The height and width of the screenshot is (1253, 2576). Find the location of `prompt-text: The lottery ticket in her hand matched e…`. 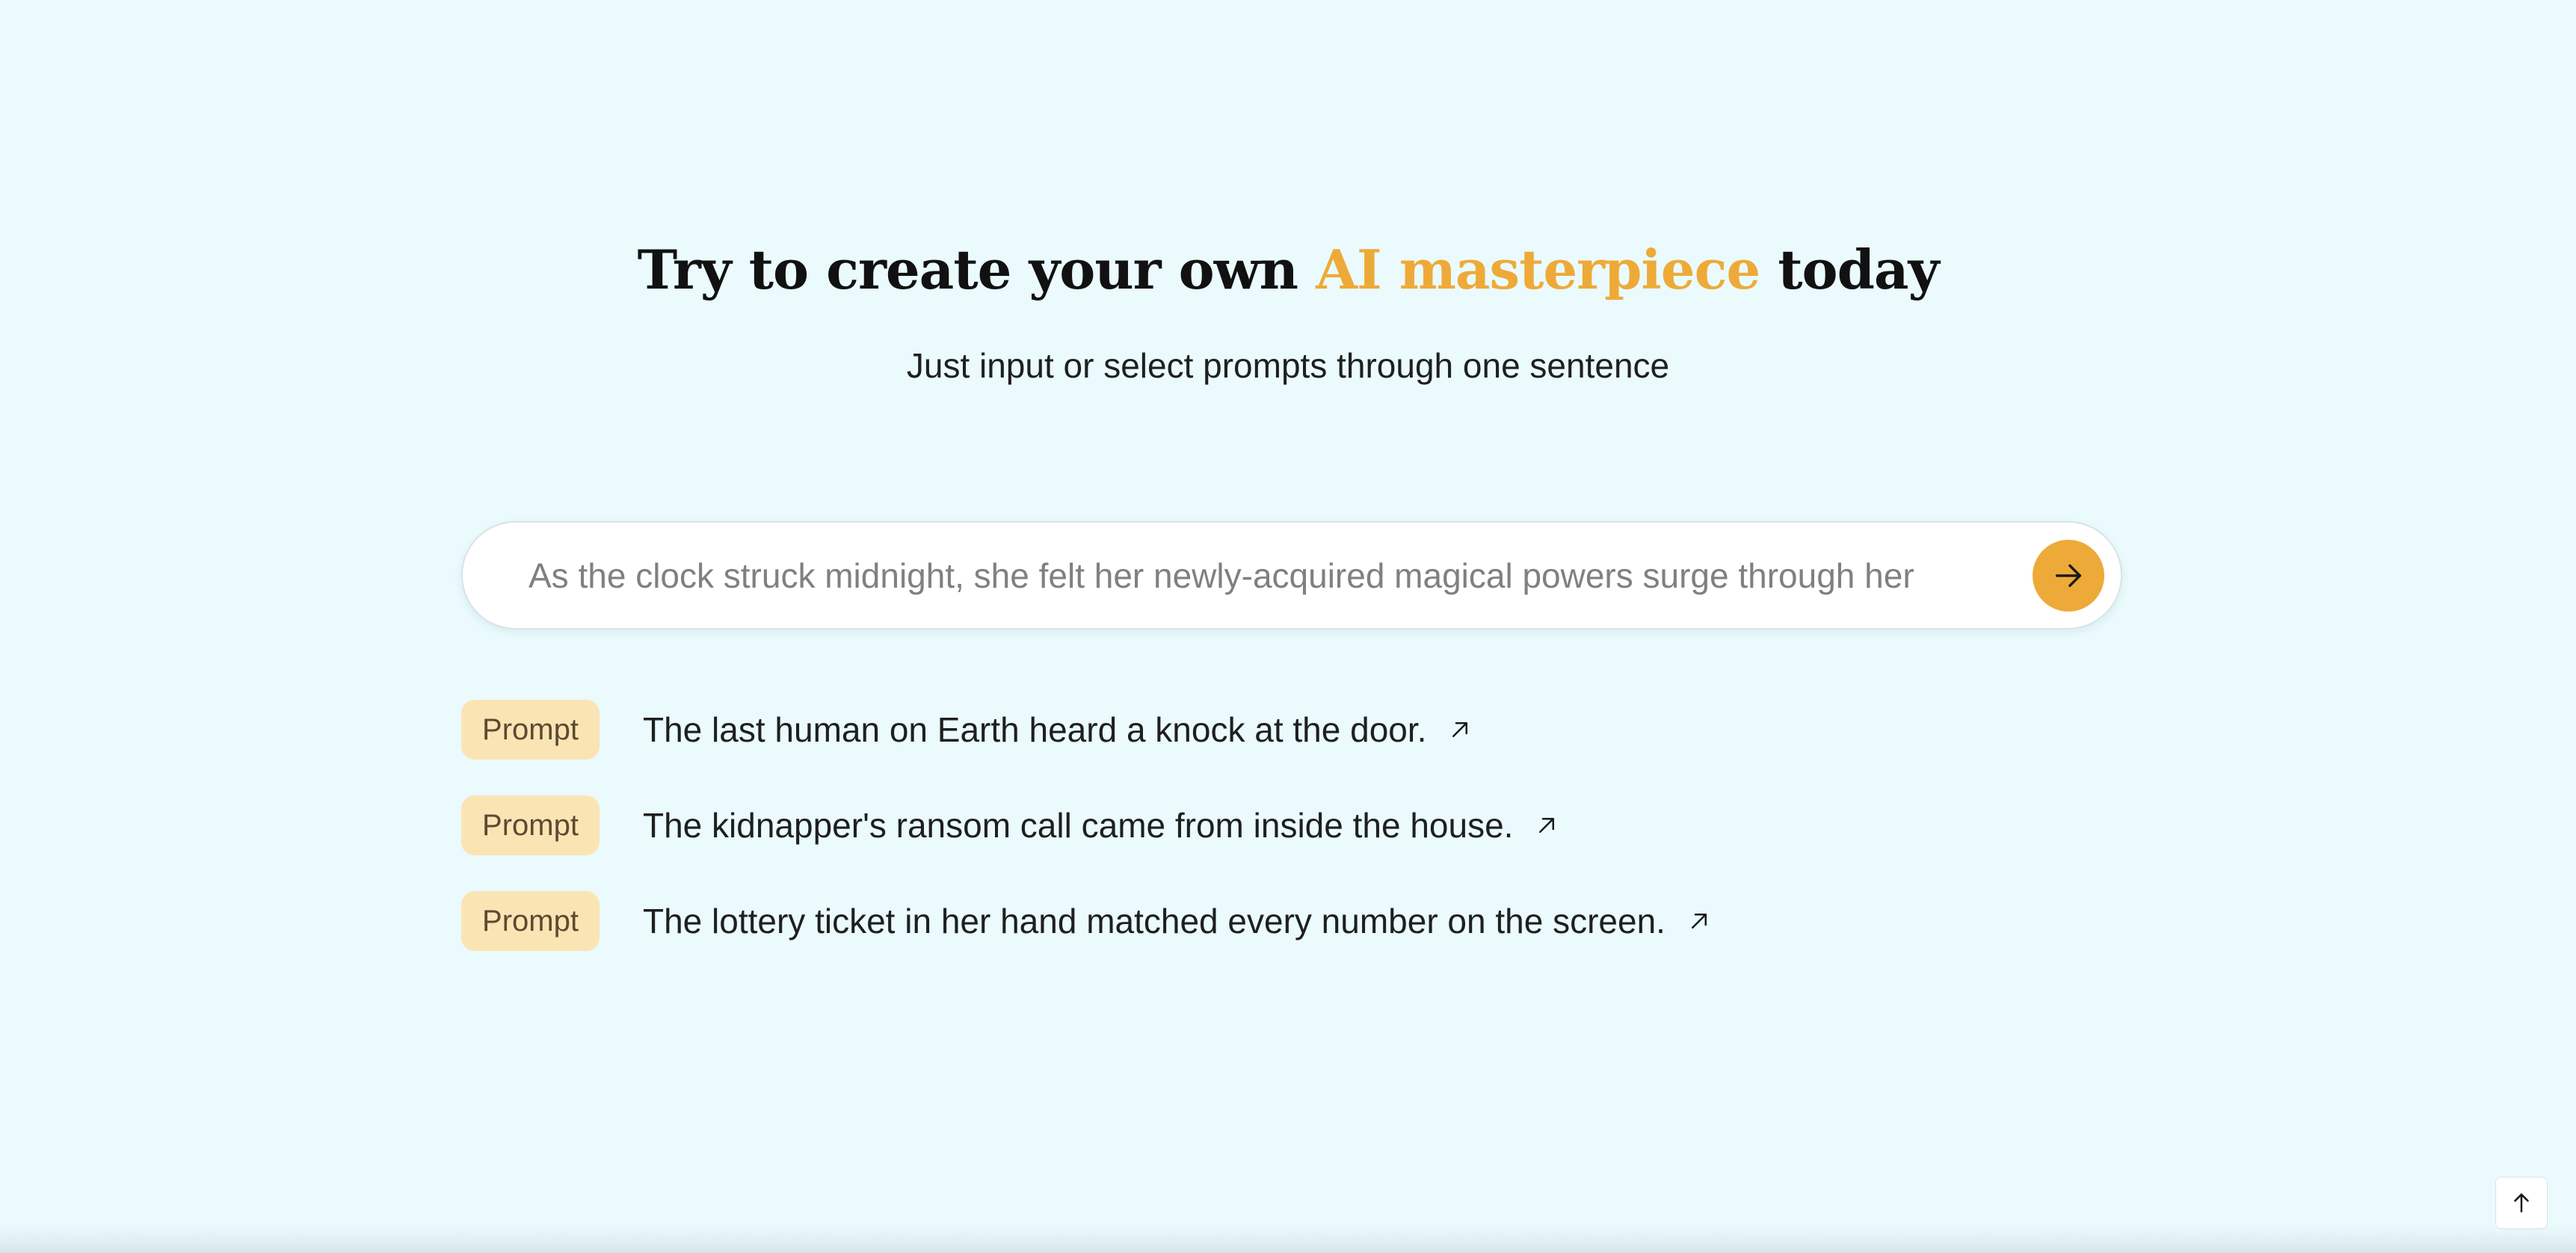

prompt-text: The lottery ticket in her hand matched e… is located at coordinates (1154, 921).